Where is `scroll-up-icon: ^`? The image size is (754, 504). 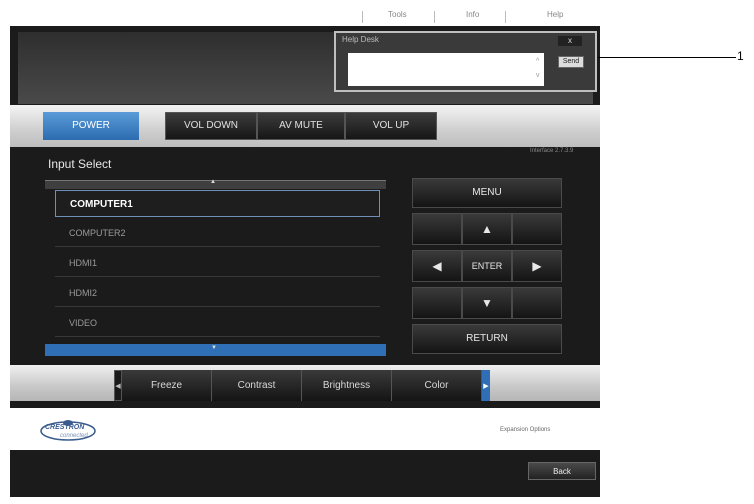 scroll-up-icon: ^ is located at coordinates (538, 62).